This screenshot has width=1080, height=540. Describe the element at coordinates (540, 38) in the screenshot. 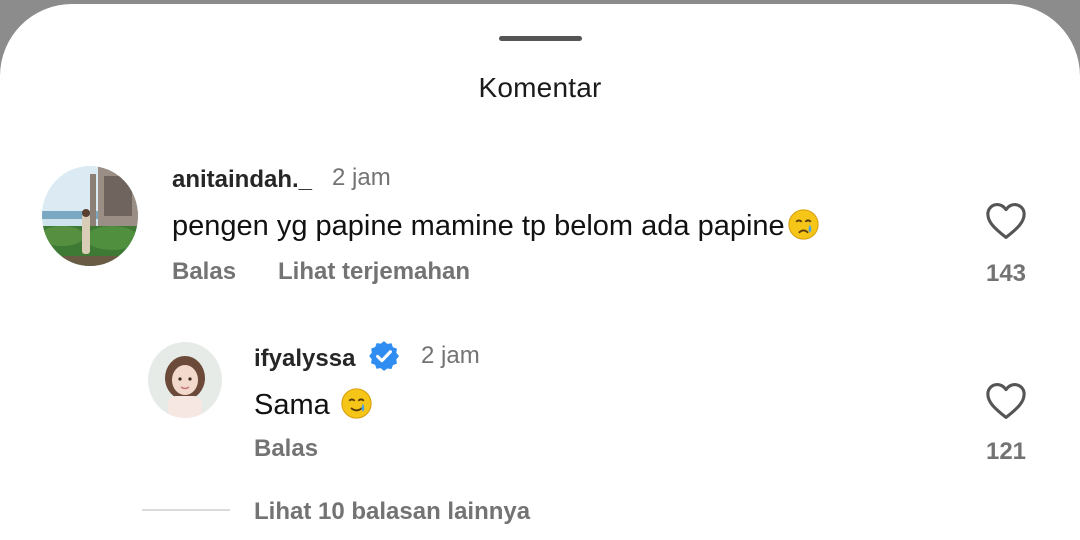

I see `drag-handle` at that location.